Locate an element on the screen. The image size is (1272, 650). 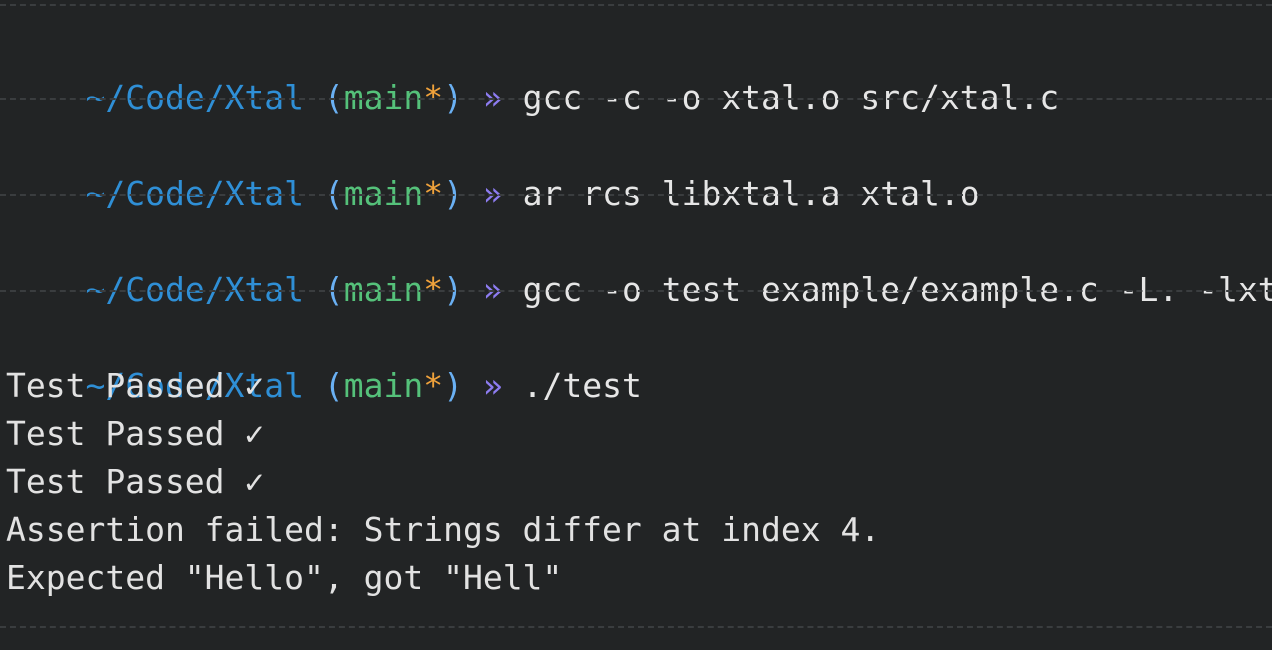
prompt-close-paren: ) is located at coordinates (453, 385).